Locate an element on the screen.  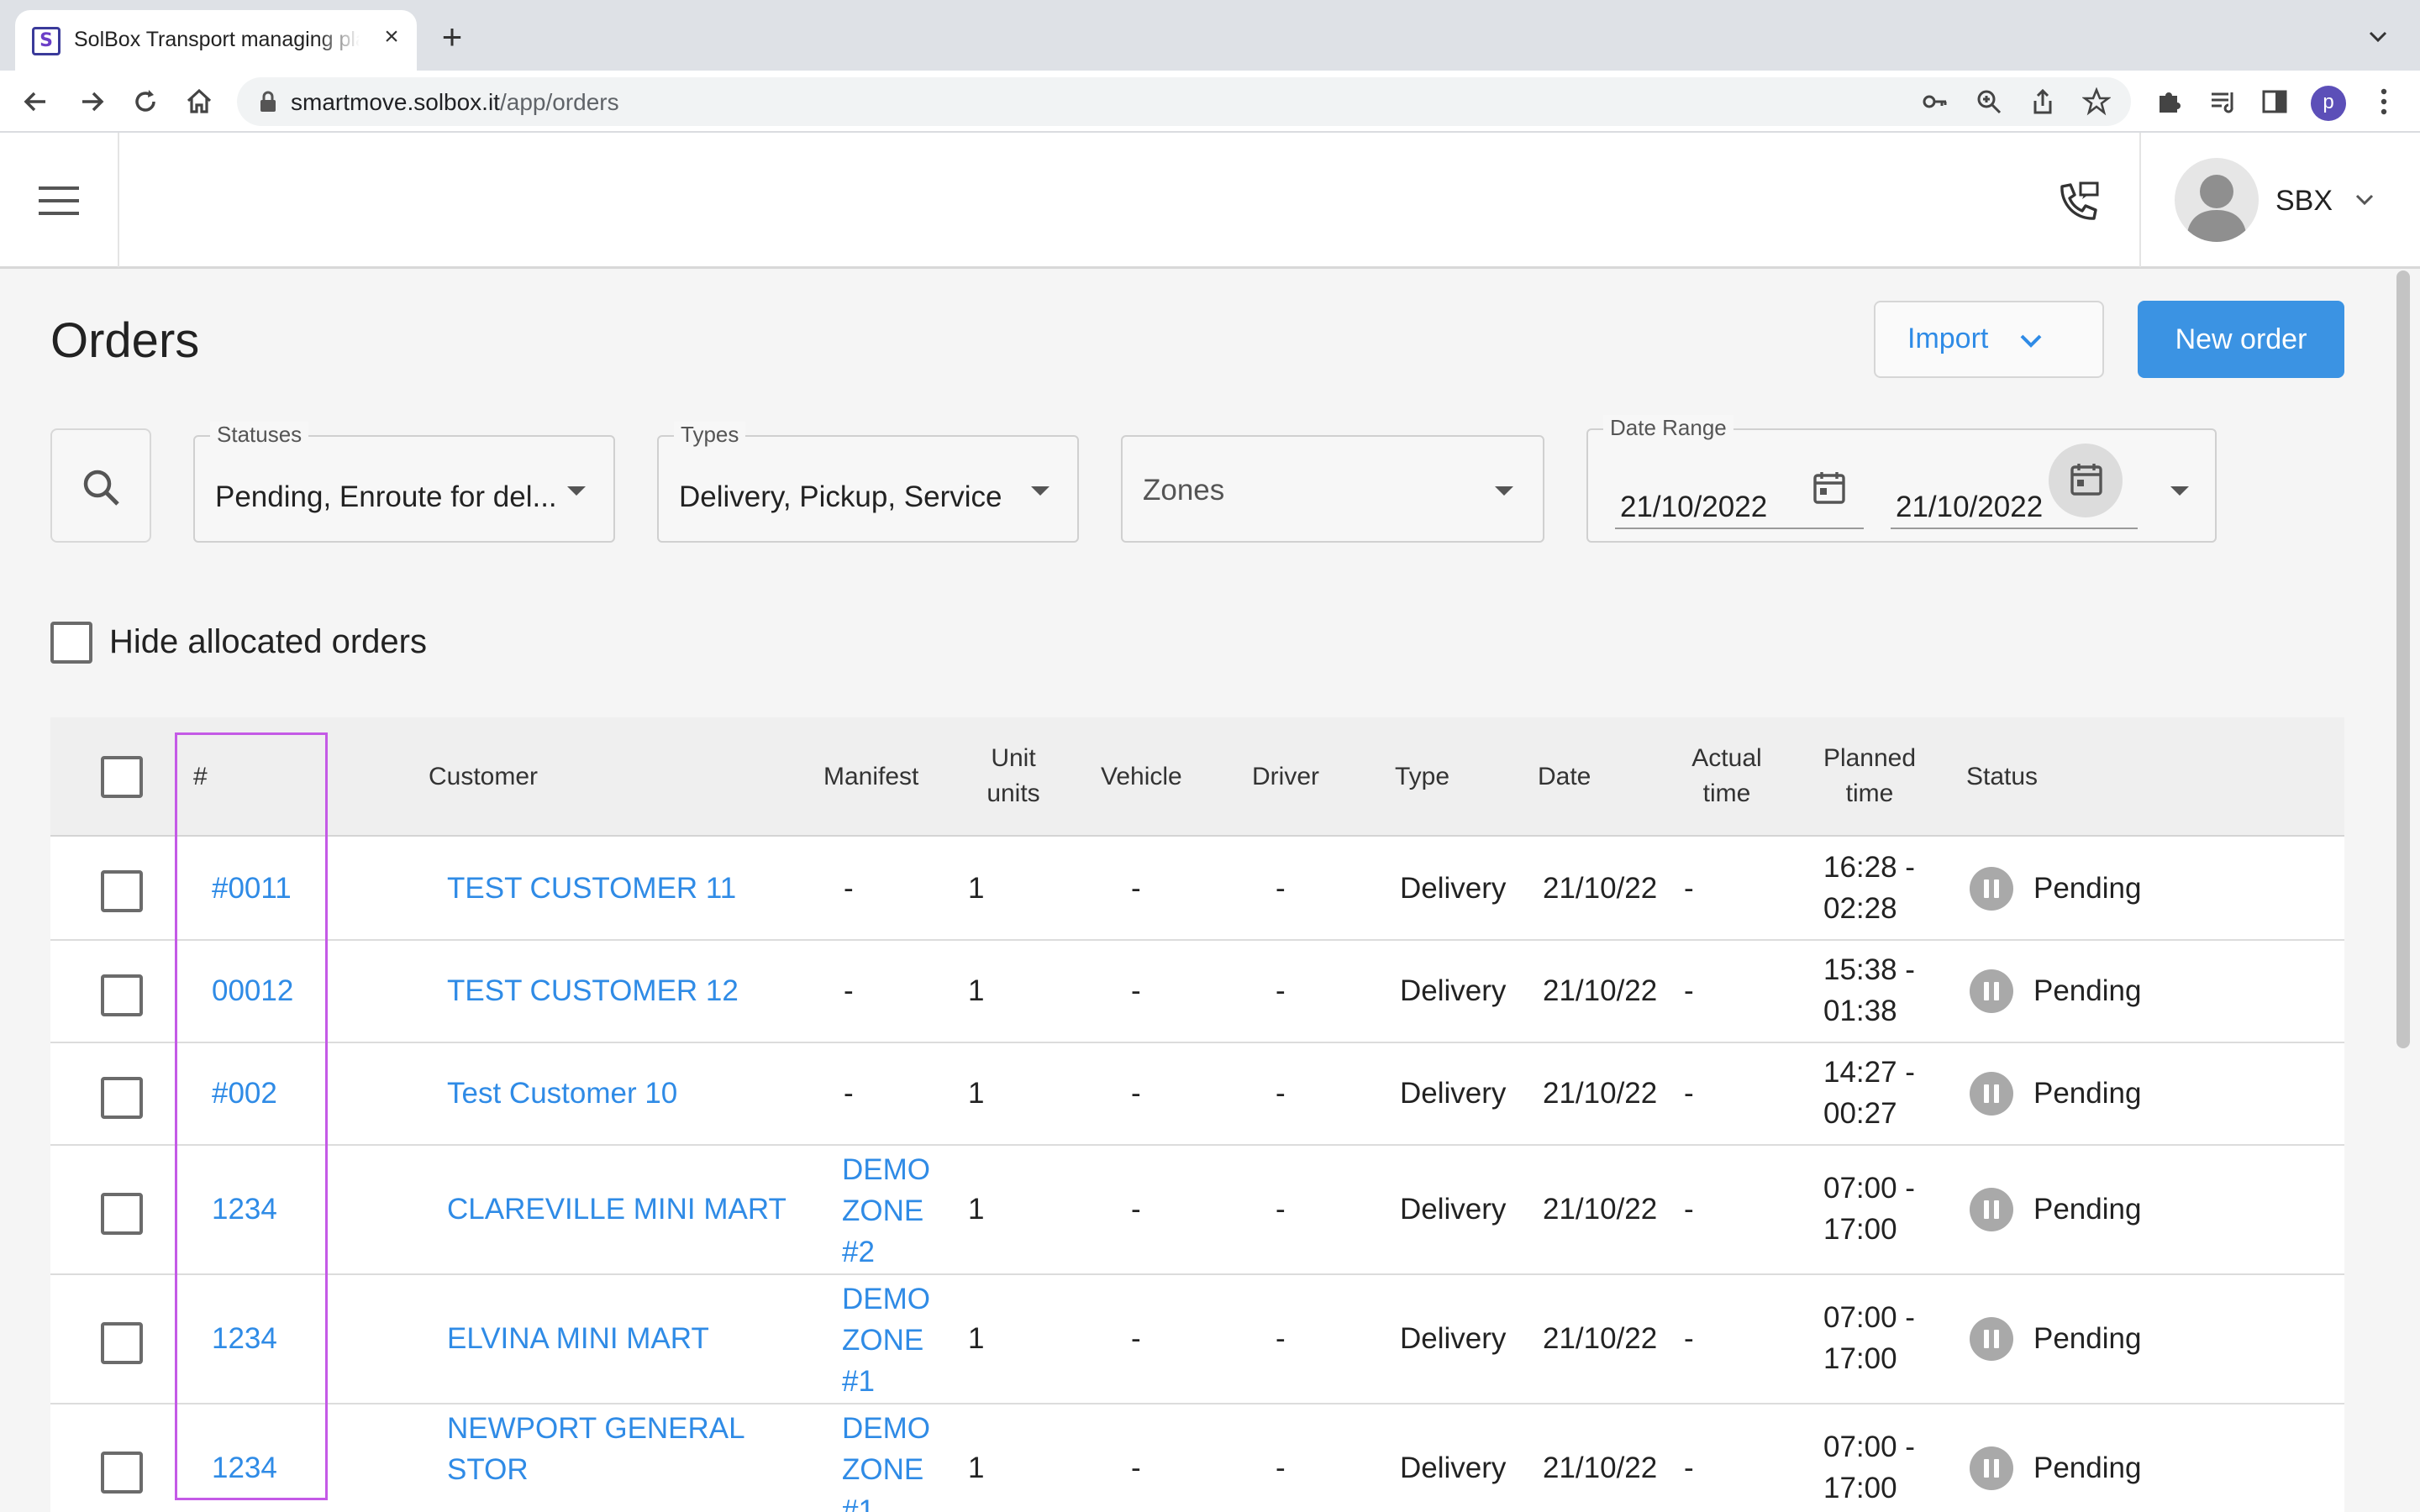
share-icon is located at coordinates (2043, 101).